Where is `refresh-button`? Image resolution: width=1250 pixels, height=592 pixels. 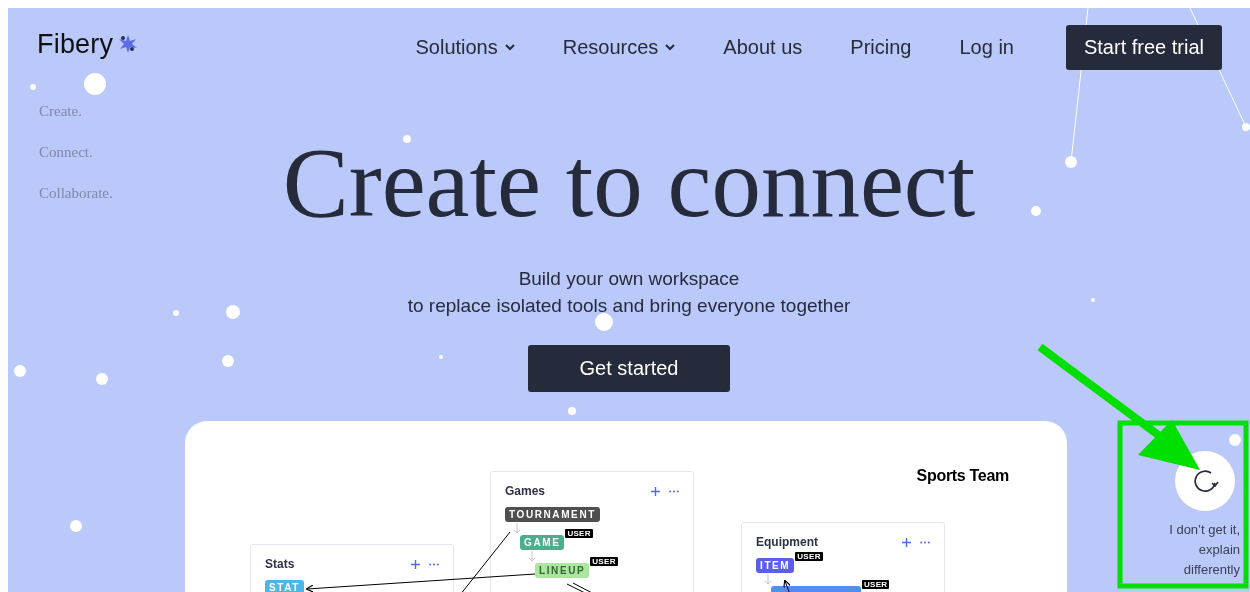
refresh-button is located at coordinates (1205, 481).